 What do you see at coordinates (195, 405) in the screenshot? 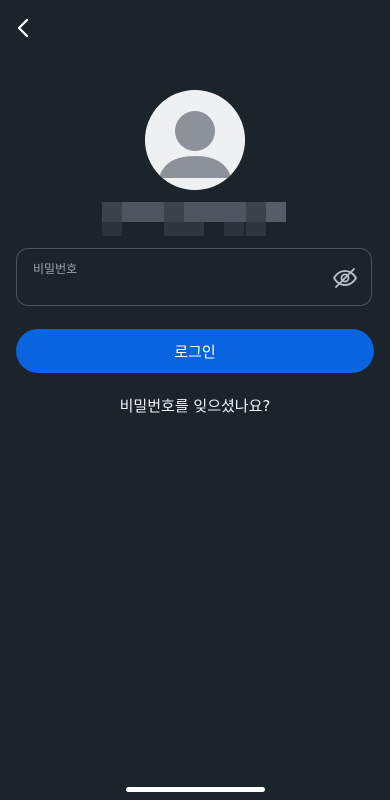
I see `forgot-password-link: 비밀번호를 잊으셨나요?` at bounding box center [195, 405].